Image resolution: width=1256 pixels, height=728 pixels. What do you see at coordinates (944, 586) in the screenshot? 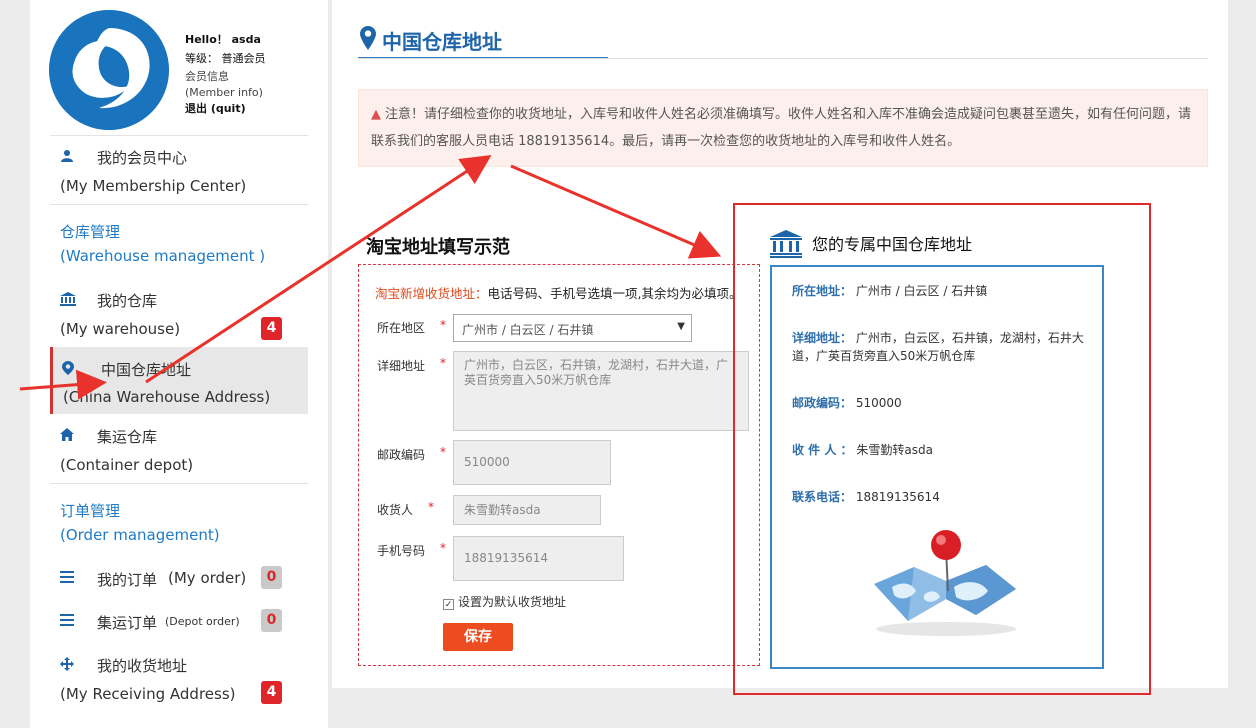
I see `map-illustration-icon` at bounding box center [944, 586].